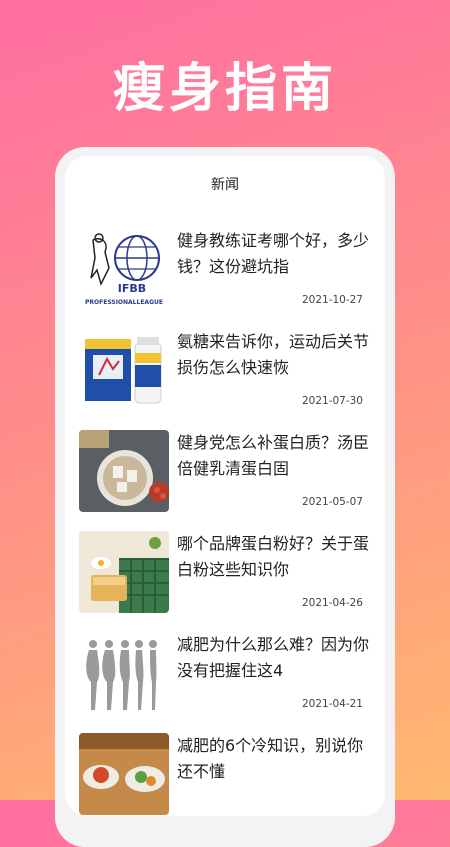 This screenshot has height=847, width=450. Describe the element at coordinates (332, 300) in the screenshot. I see `news-item-date: 2021-10-27` at that location.